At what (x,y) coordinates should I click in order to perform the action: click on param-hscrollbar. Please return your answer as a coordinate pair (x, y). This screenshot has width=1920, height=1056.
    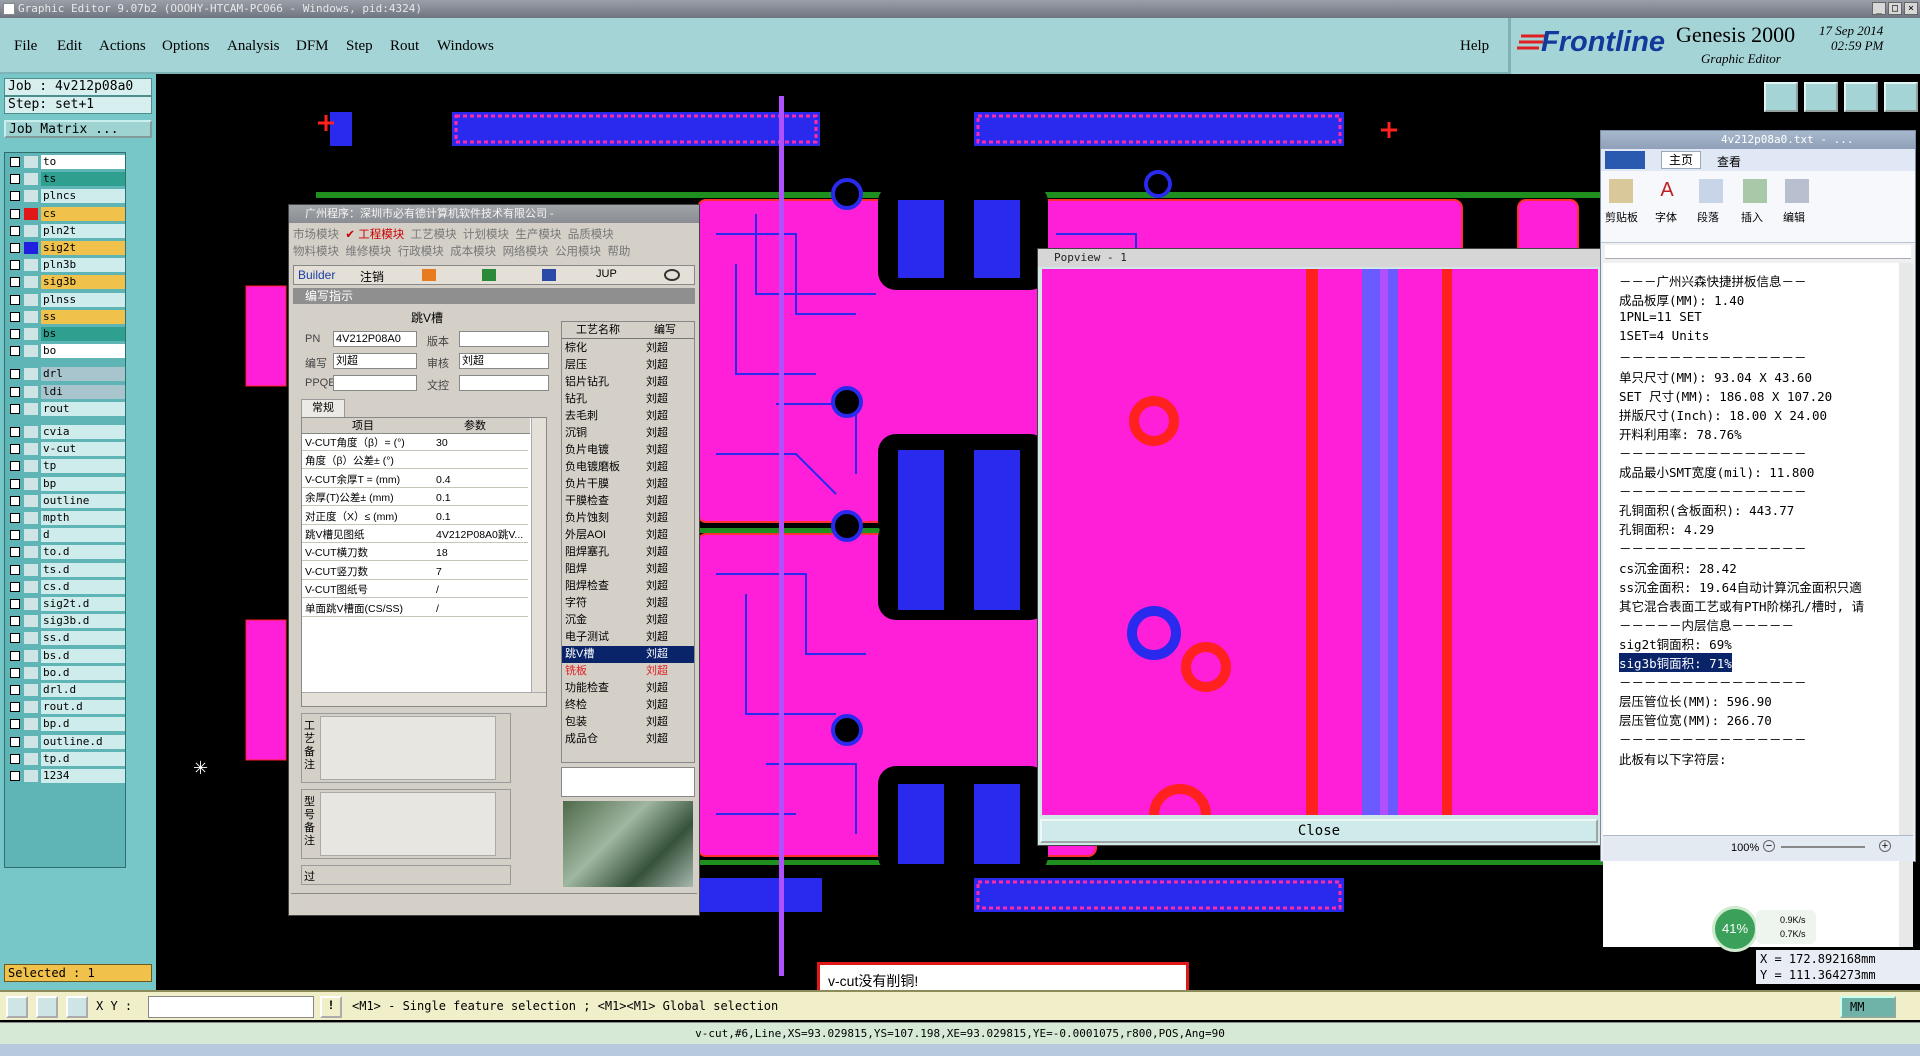
    Looking at the image, I should click on (424, 699).